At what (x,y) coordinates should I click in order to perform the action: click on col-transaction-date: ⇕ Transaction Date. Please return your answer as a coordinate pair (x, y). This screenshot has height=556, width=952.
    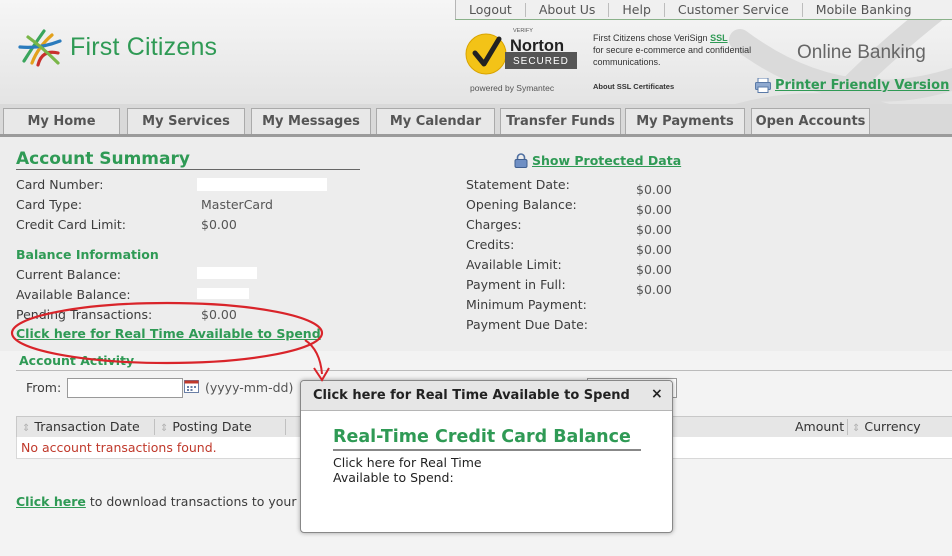
    Looking at the image, I should click on (81, 427).